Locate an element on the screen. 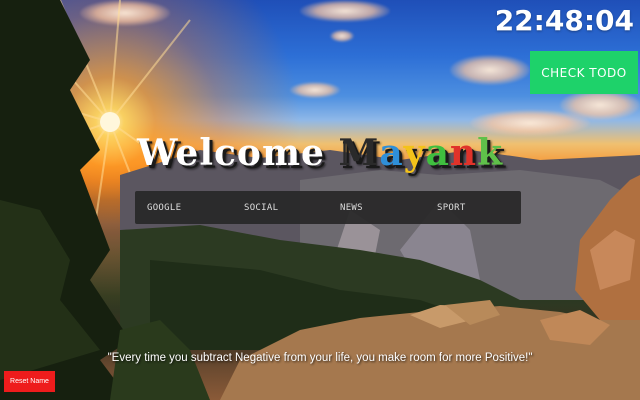 Image resolution: width=640 pixels, height=400 pixels. clock-display: 22:48:04 is located at coordinates (564, 20).